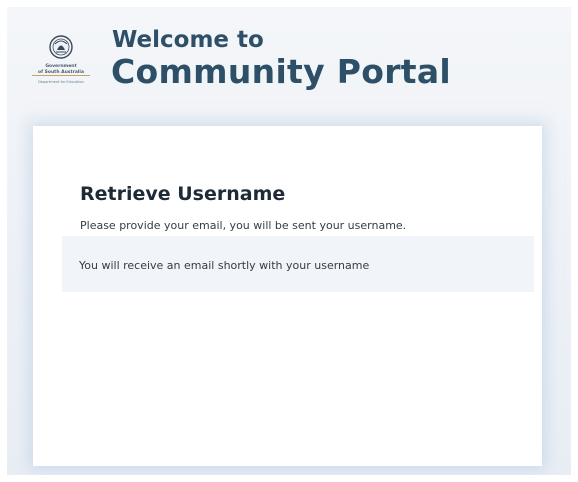 This screenshot has width=578, height=482. What do you see at coordinates (183, 194) in the screenshot?
I see `card-title: Retrieve Username` at bounding box center [183, 194].